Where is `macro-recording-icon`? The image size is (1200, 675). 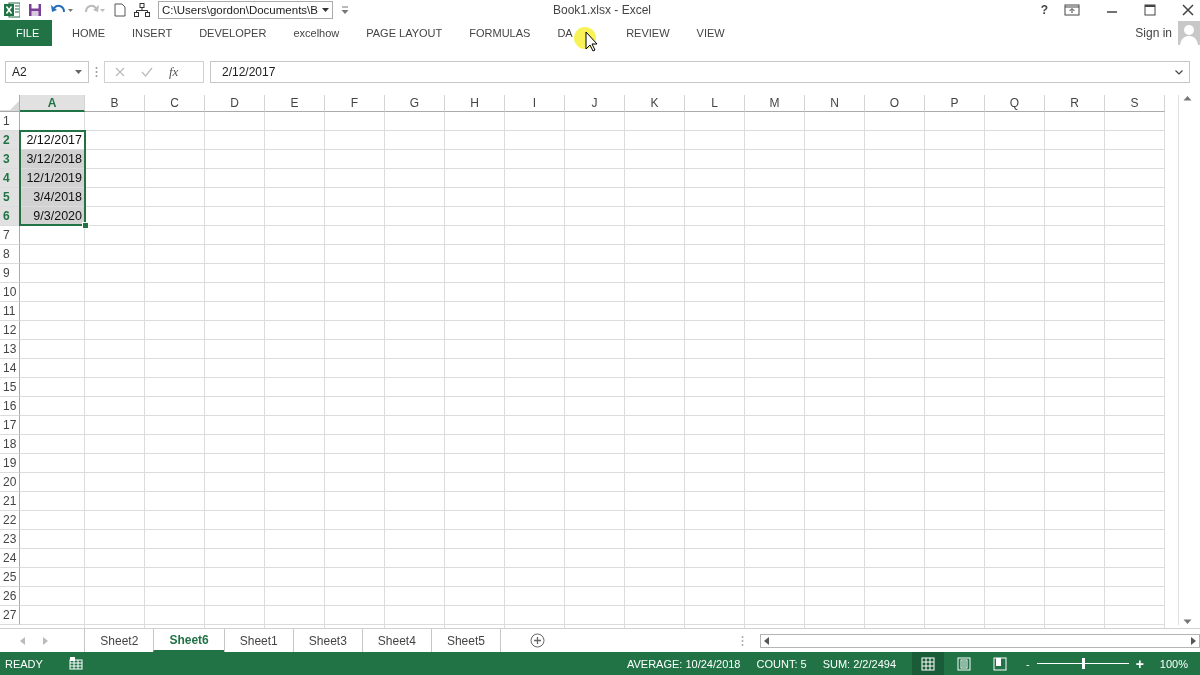
macro-recording-icon is located at coordinates (75, 663).